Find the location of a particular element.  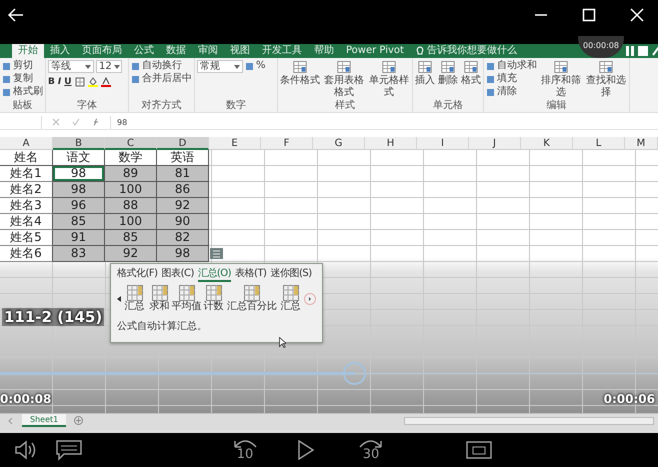

panel-tab: 图表(C) is located at coordinates (178, 274).